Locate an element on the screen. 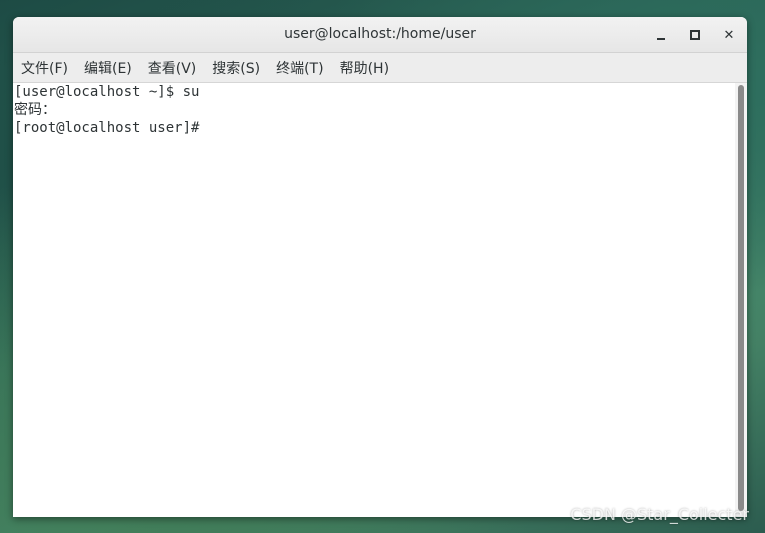 The image size is (765, 533). terminal-line: [user@localhost ~]$ su is located at coordinates (107, 92).